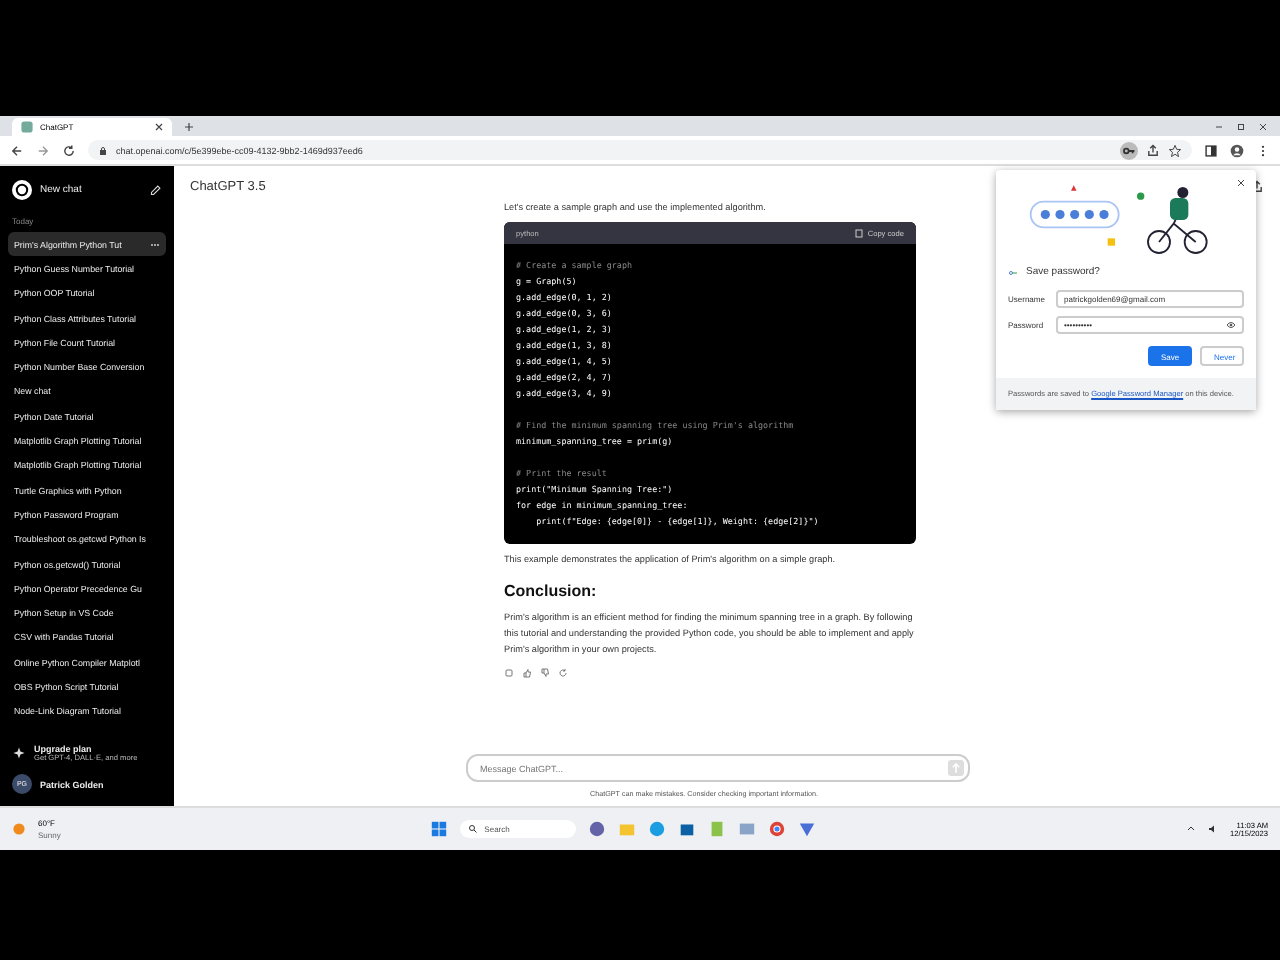 The image size is (1280, 960). What do you see at coordinates (527, 673) in the screenshot?
I see `thumbs-up-icon` at bounding box center [527, 673].